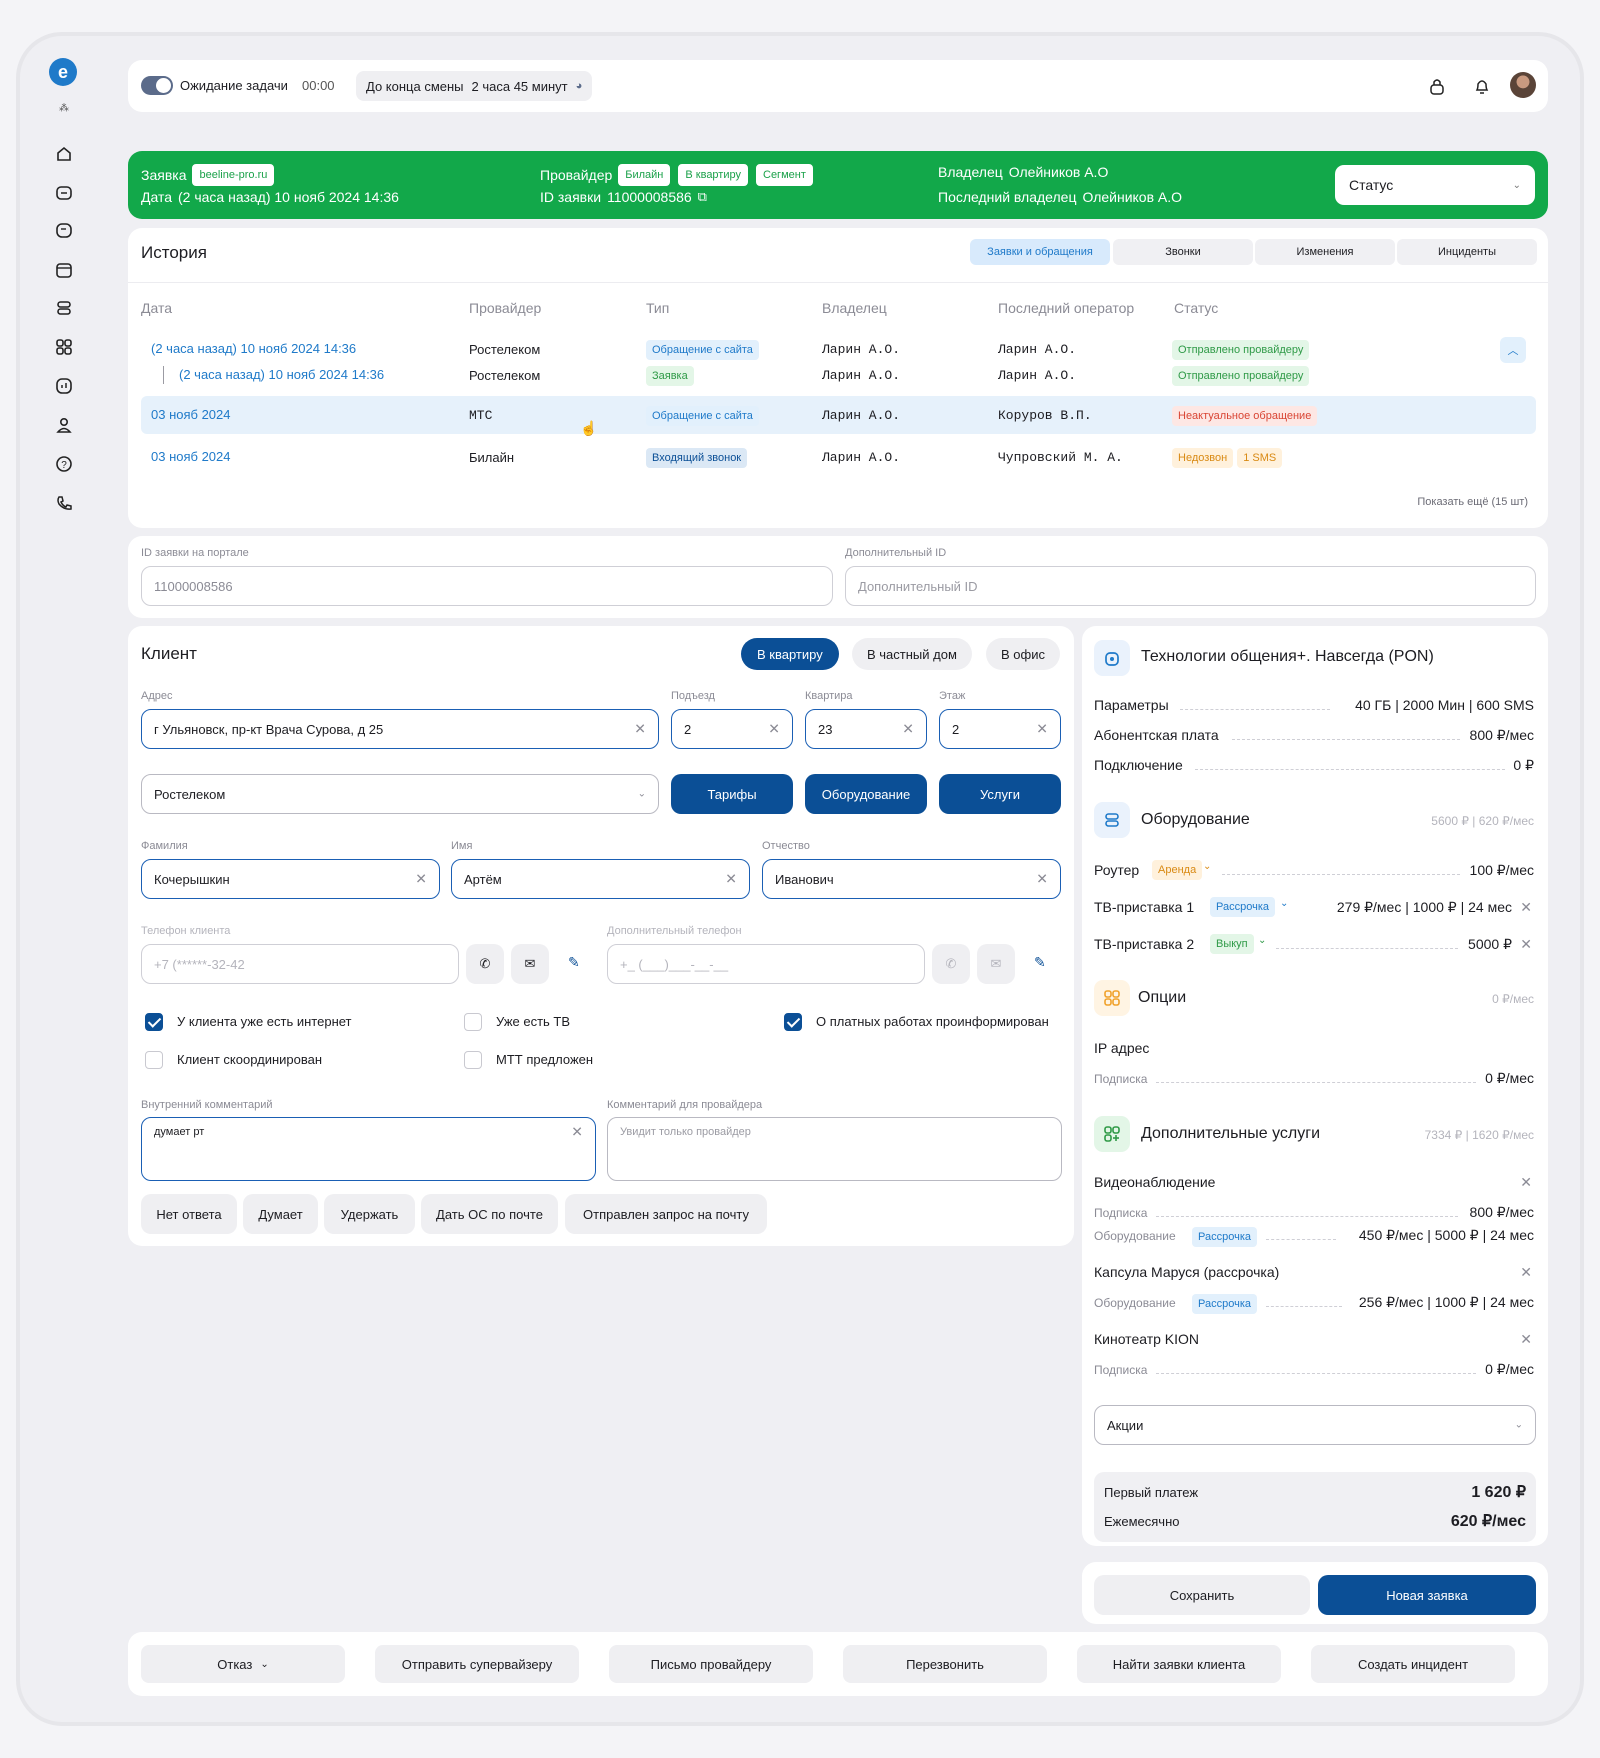  What do you see at coordinates (711, 1664) in the screenshot?
I see `provider-letter-button: Письмо провайдеру` at bounding box center [711, 1664].